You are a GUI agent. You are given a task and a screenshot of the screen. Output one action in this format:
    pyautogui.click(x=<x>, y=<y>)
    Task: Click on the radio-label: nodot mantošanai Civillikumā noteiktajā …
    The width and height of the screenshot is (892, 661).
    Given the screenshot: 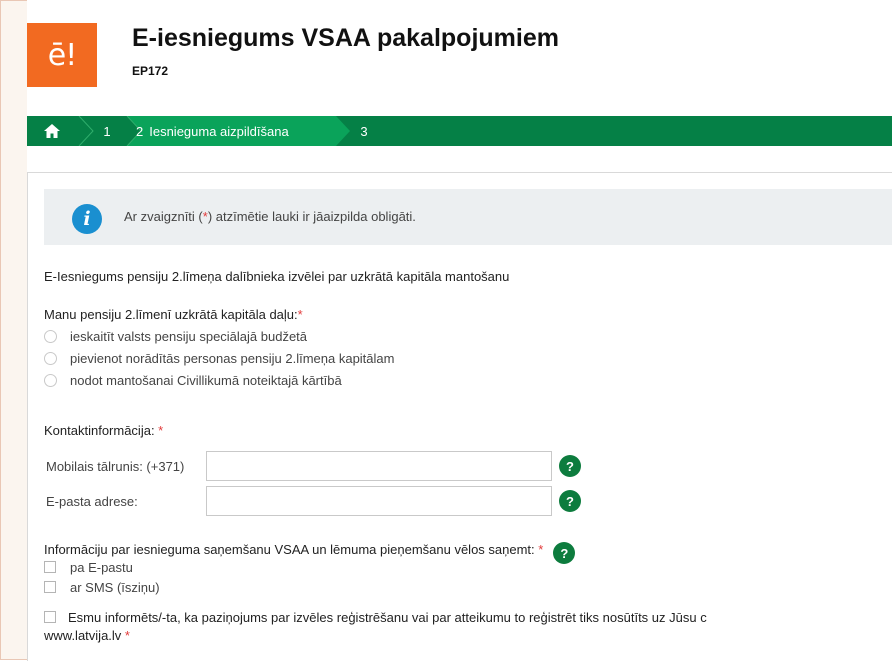 What is the action you would take?
    pyautogui.click(x=206, y=380)
    